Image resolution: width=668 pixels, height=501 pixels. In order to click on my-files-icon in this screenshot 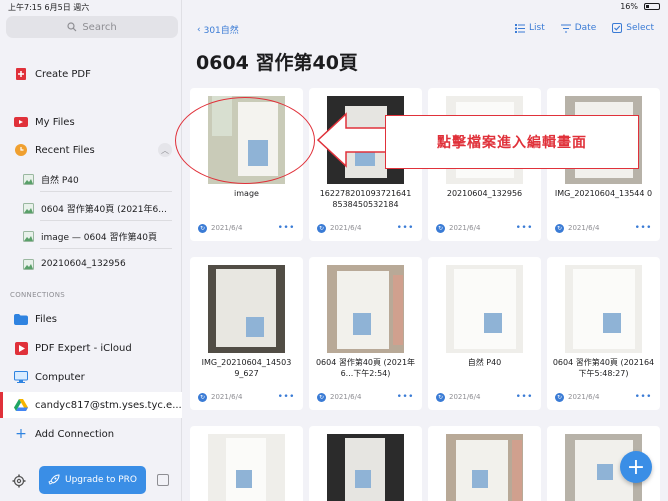, I will do `click(21, 122)`.